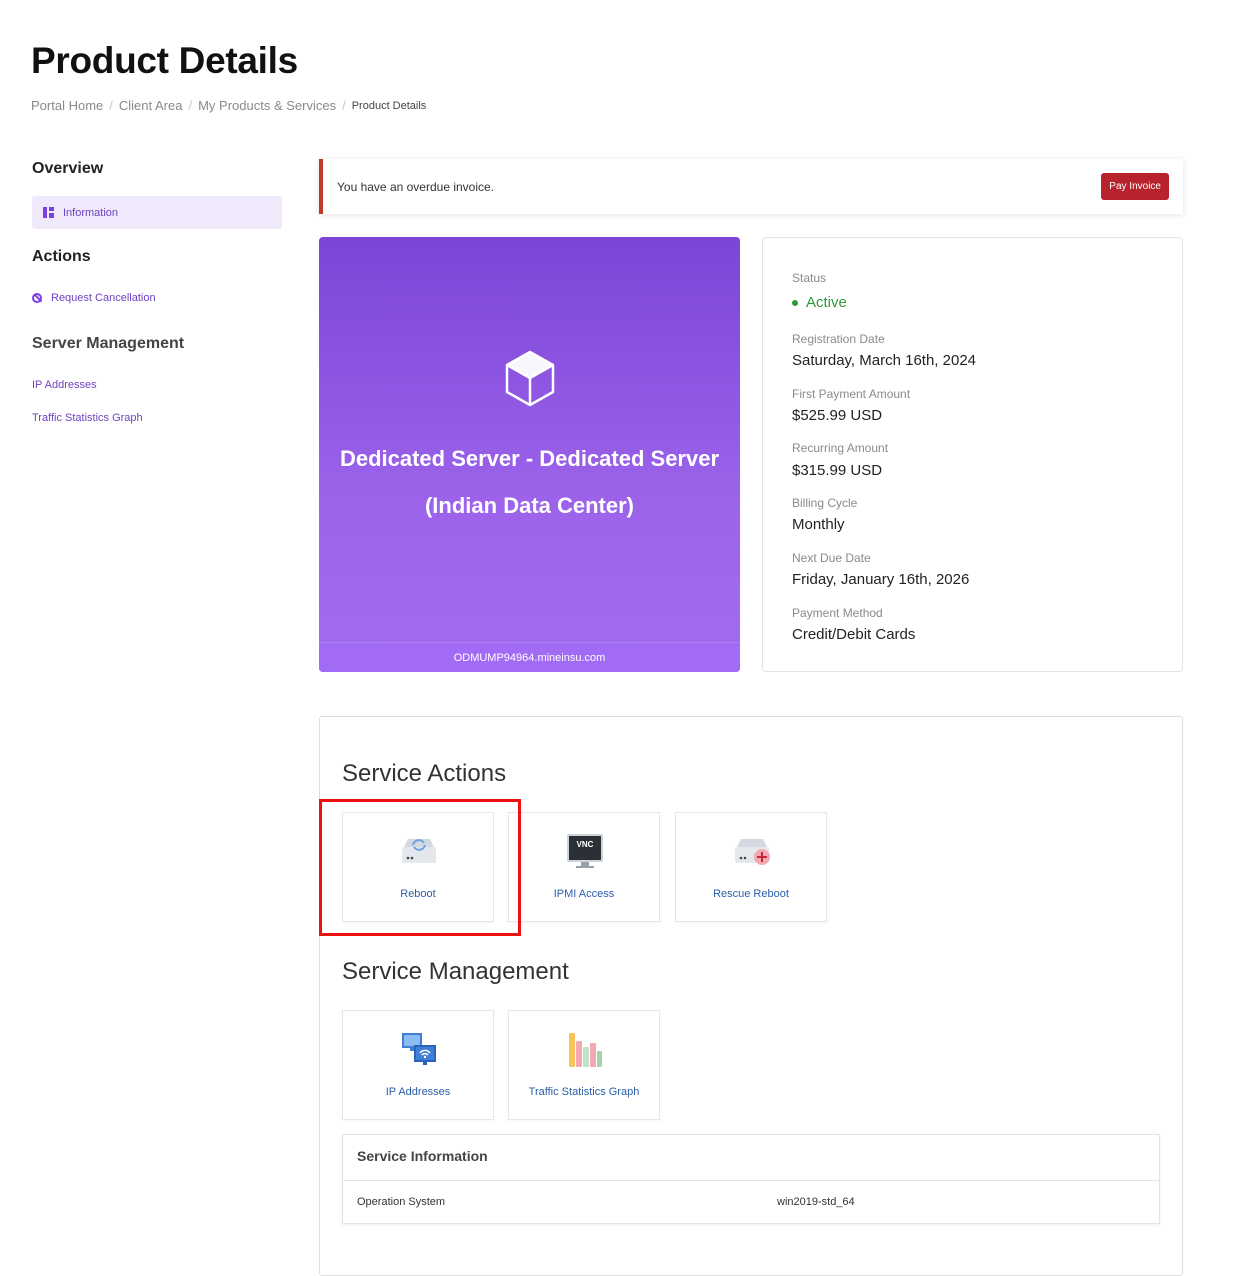 This screenshot has width=1251, height=1276. What do you see at coordinates (825, 503) in the screenshot?
I see `billing-cycle-label: Billing Cycle` at bounding box center [825, 503].